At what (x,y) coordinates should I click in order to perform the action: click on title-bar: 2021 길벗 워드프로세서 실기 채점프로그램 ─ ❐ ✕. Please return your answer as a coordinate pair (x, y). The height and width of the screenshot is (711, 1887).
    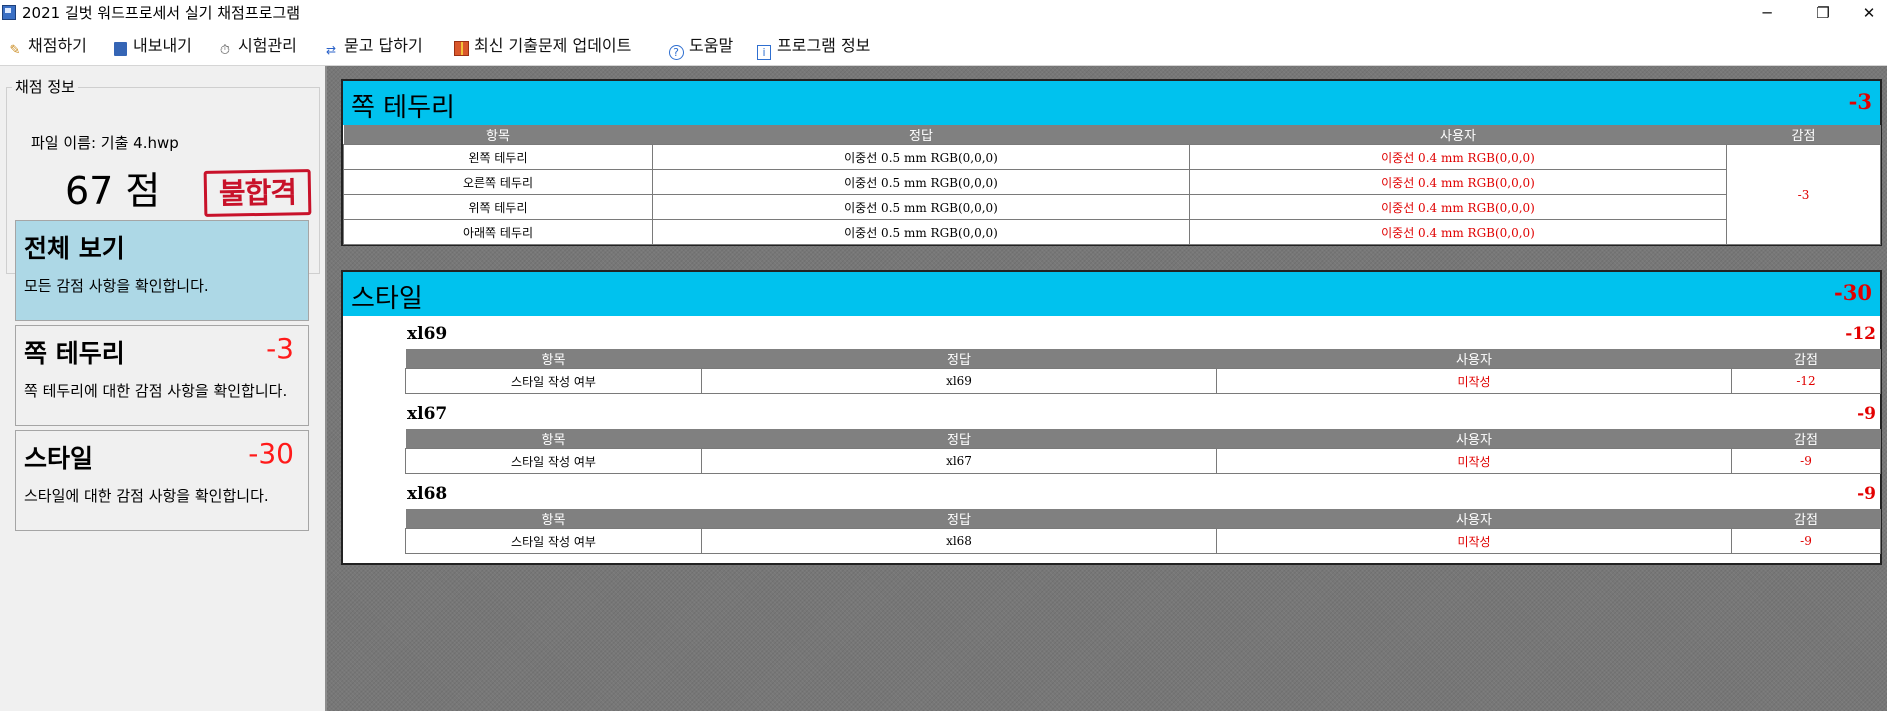
    Looking at the image, I should click on (943, 13).